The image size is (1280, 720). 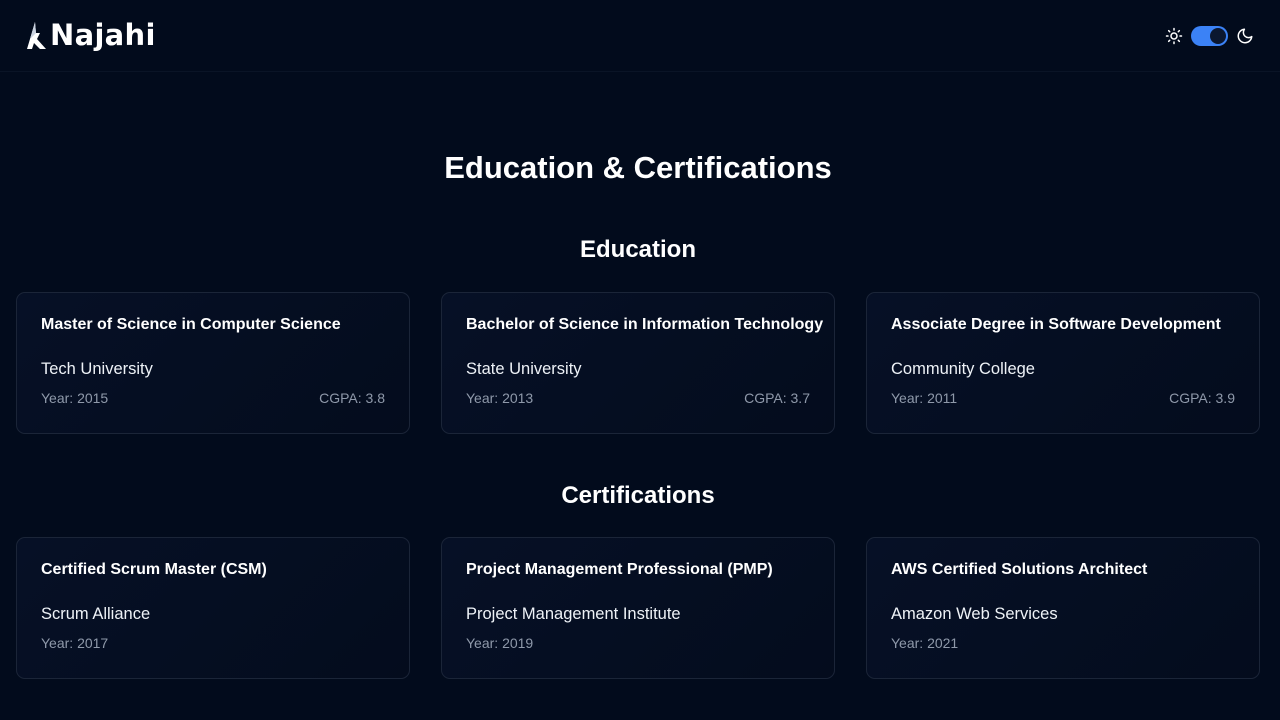 What do you see at coordinates (640, 36) in the screenshot?
I see `site-header: Najahi` at bounding box center [640, 36].